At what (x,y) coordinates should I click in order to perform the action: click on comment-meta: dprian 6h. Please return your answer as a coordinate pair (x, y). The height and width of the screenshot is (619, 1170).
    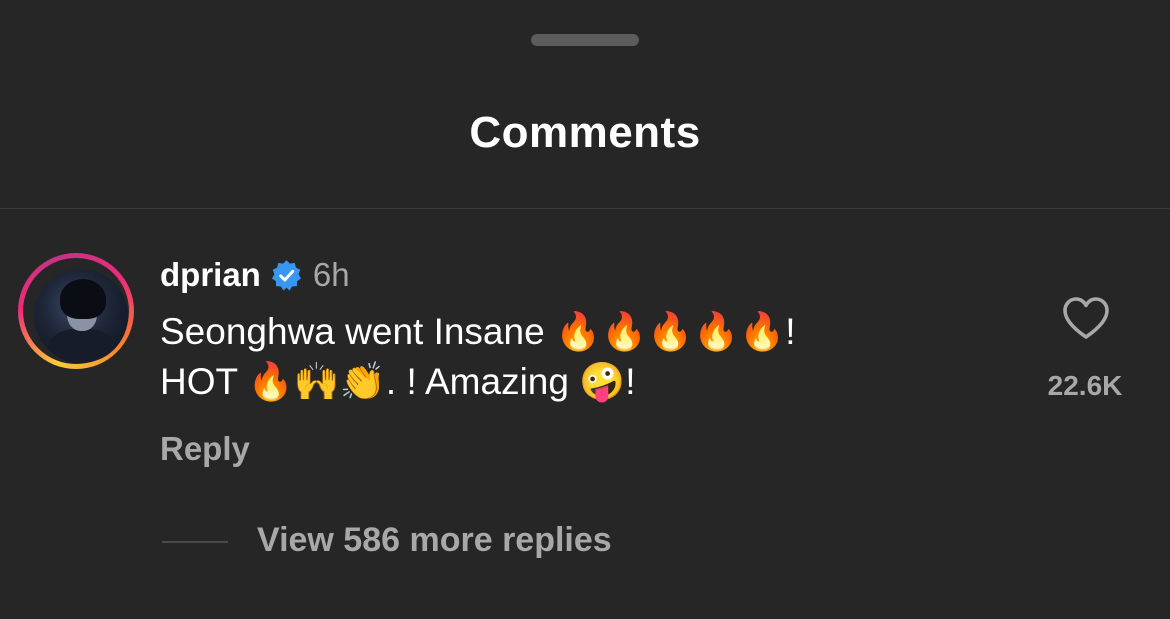
    Looking at the image, I should click on (255, 275).